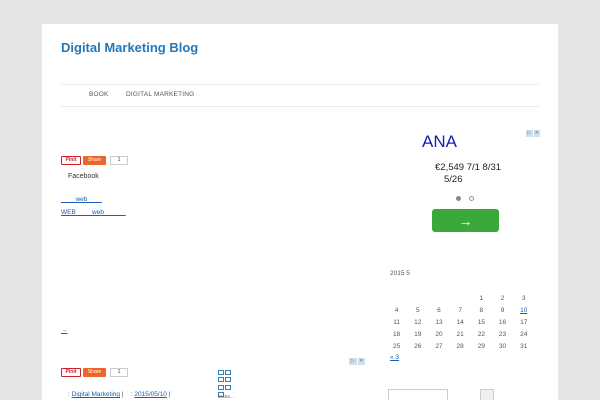 Image resolution: width=600 pixels, height=400 pixels. I want to click on share-button-2: Share, so click(94, 372).